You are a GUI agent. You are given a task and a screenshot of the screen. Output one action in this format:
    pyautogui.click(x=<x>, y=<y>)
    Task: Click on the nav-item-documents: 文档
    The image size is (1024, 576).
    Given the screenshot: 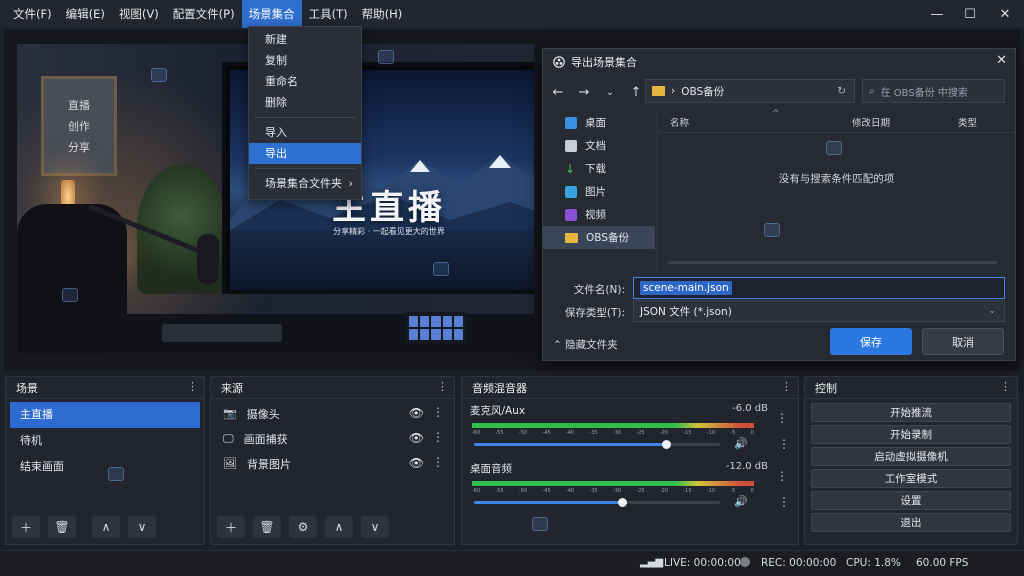 What is the action you would take?
    pyautogui.click(x=599, y=145)
    